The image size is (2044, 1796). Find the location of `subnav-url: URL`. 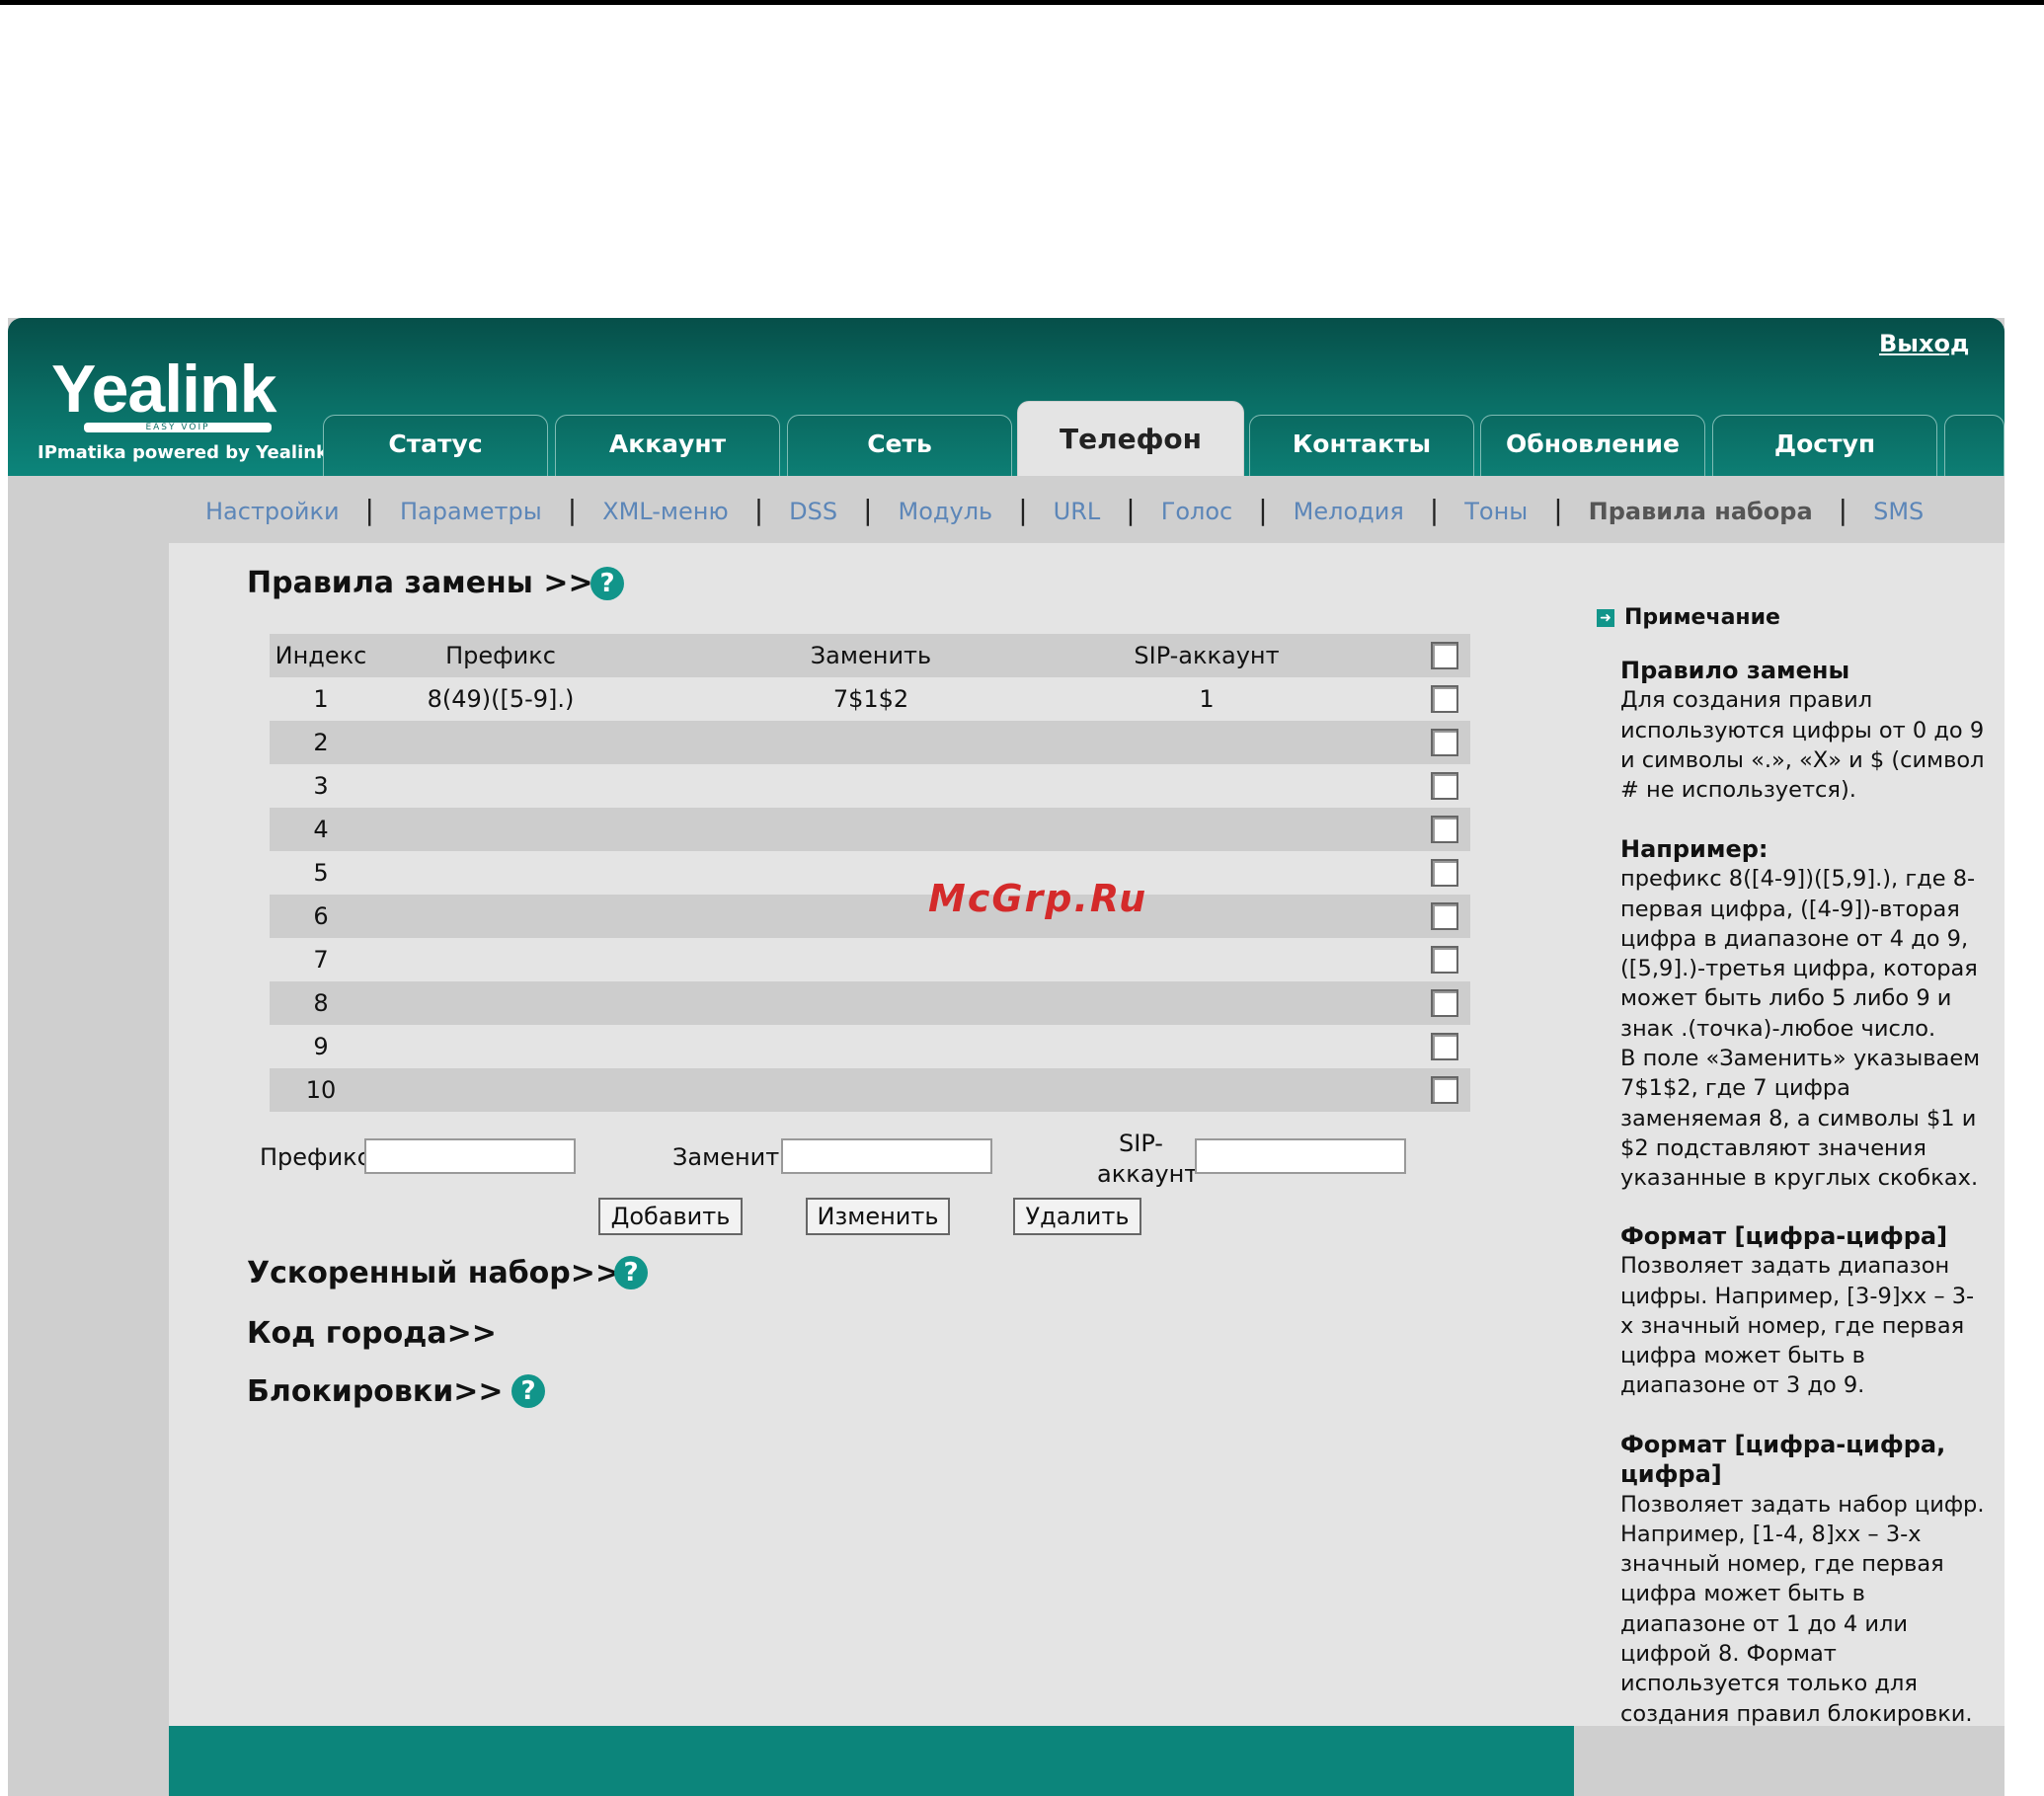

subnav-url: URL is located at coordinates (1078, 511).